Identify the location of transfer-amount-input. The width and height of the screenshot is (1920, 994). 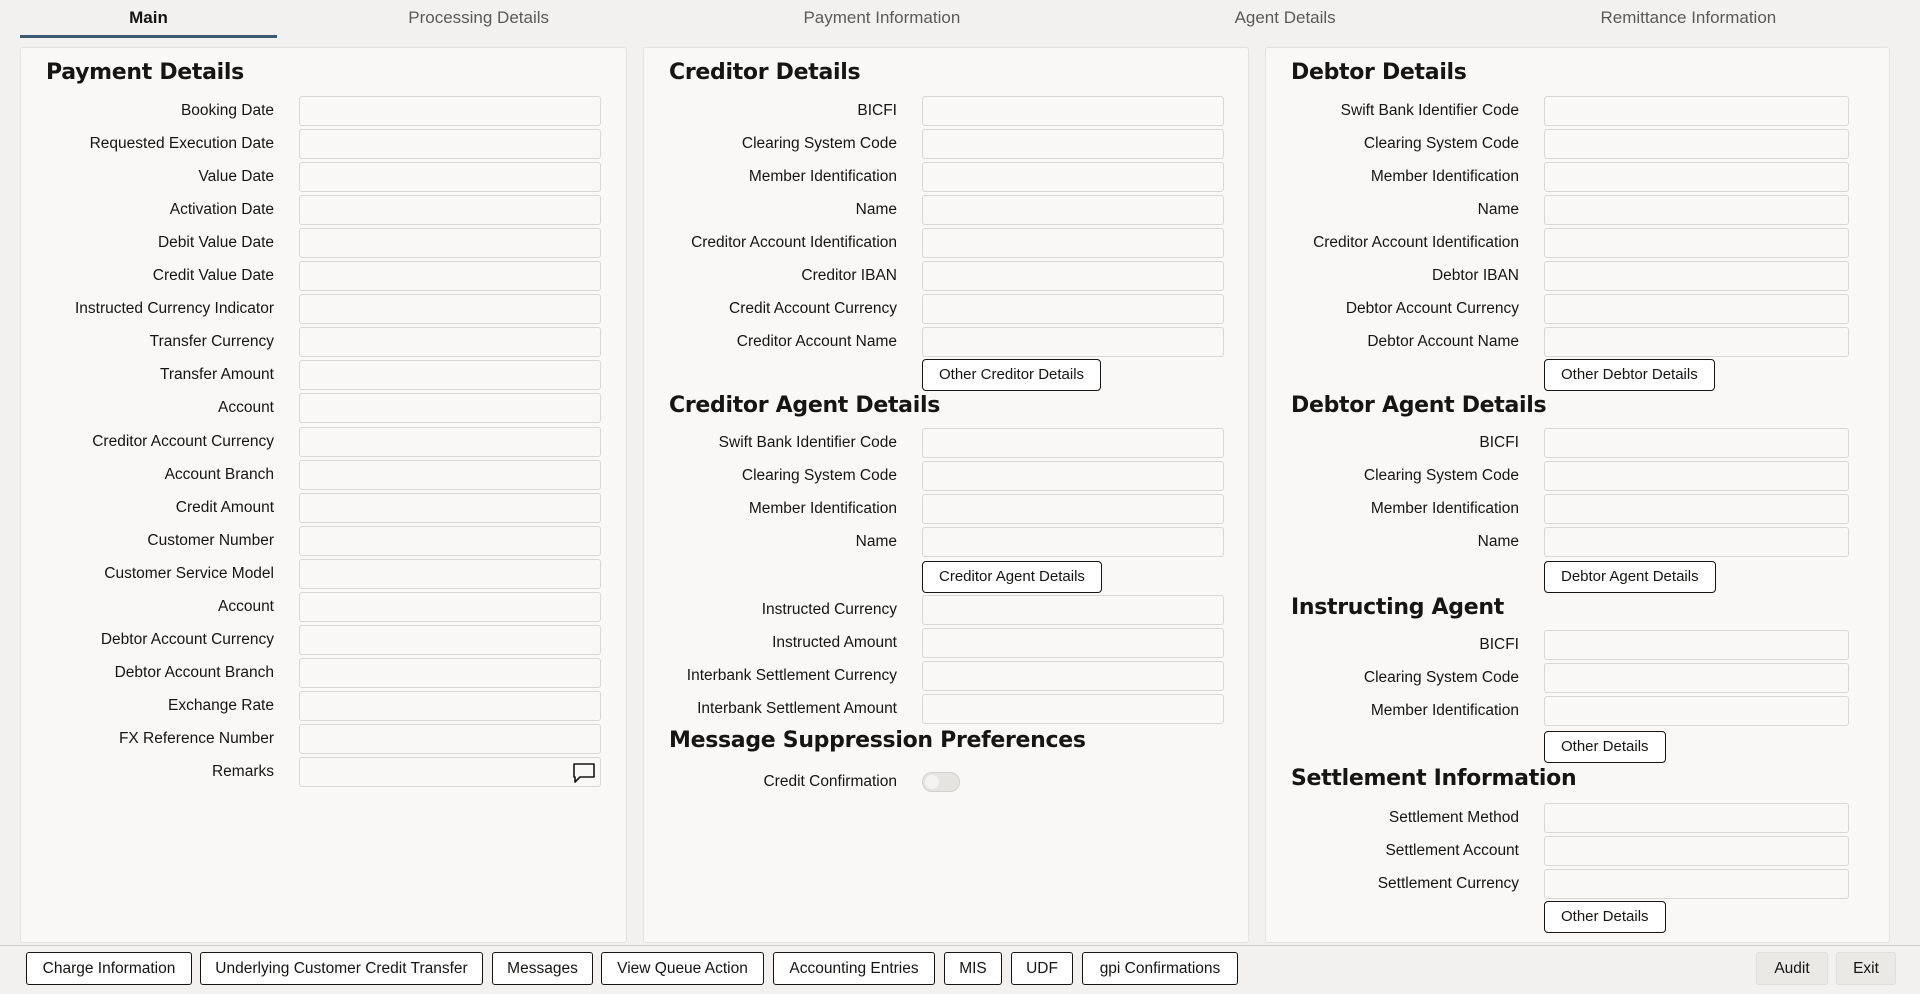
(450, 375).